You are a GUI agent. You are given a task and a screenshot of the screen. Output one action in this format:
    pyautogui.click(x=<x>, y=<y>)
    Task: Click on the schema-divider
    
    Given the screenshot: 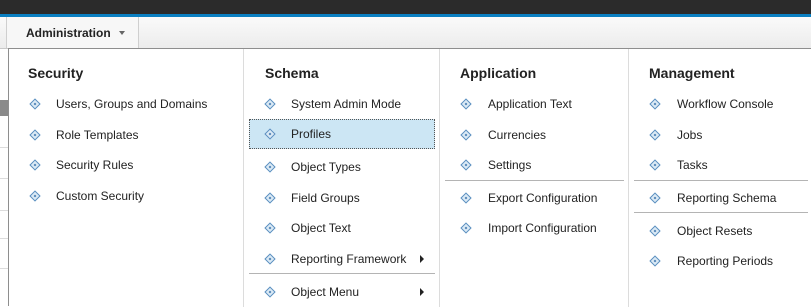 What is the action you would take?
    pyautogui.click(x=342, y=273)
    